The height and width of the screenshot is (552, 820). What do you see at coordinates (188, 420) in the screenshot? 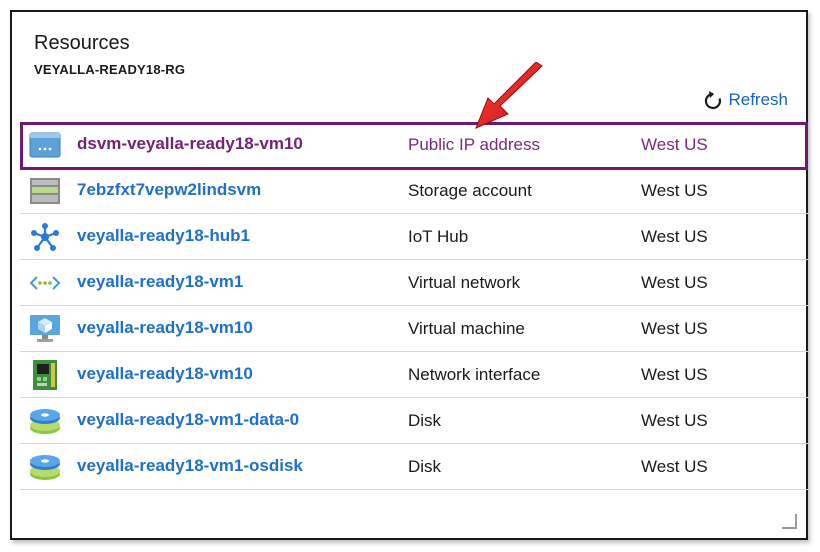
I see `resource-name-link: veyalla-ready18-vm1-data-0` at bounding box center [188, 420].